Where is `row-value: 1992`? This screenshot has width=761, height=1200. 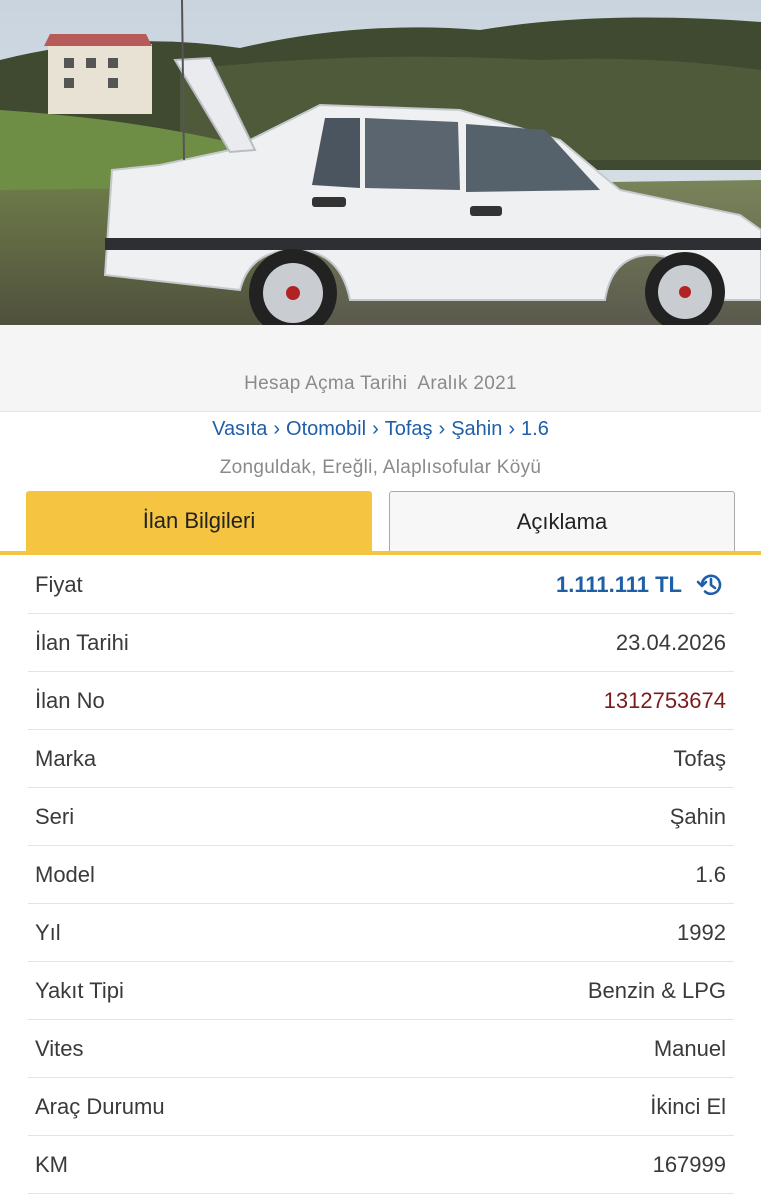
row-value: 1992 is located at coordinates (701, 932).